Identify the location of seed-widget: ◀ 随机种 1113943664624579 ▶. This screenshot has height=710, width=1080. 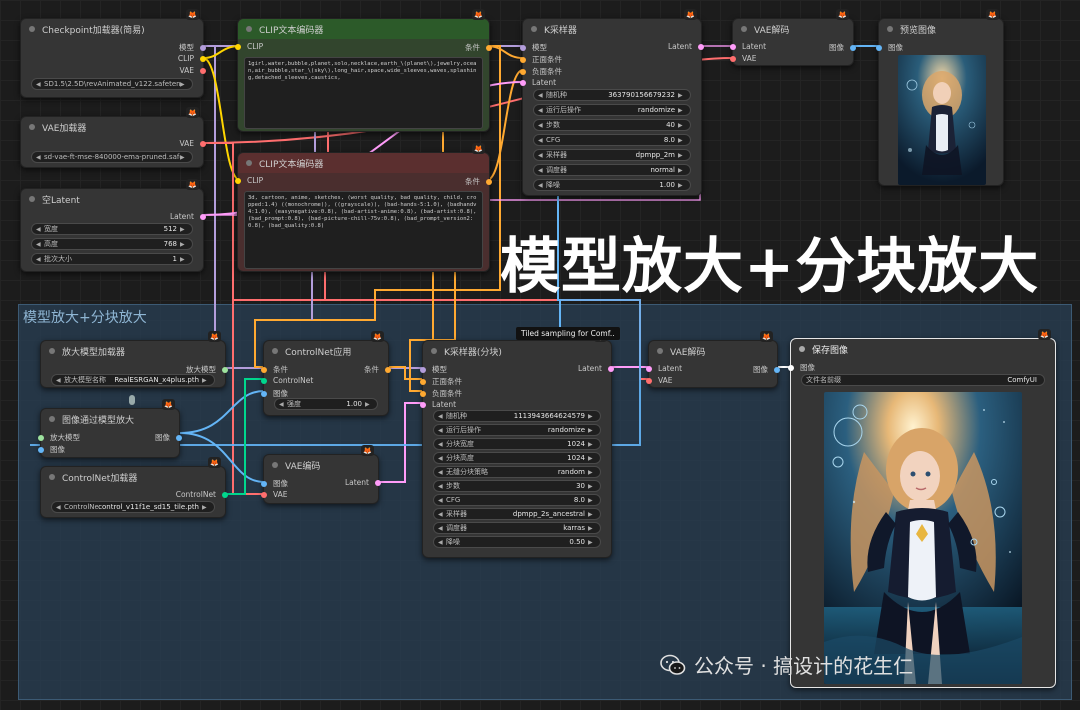
(517, 416).